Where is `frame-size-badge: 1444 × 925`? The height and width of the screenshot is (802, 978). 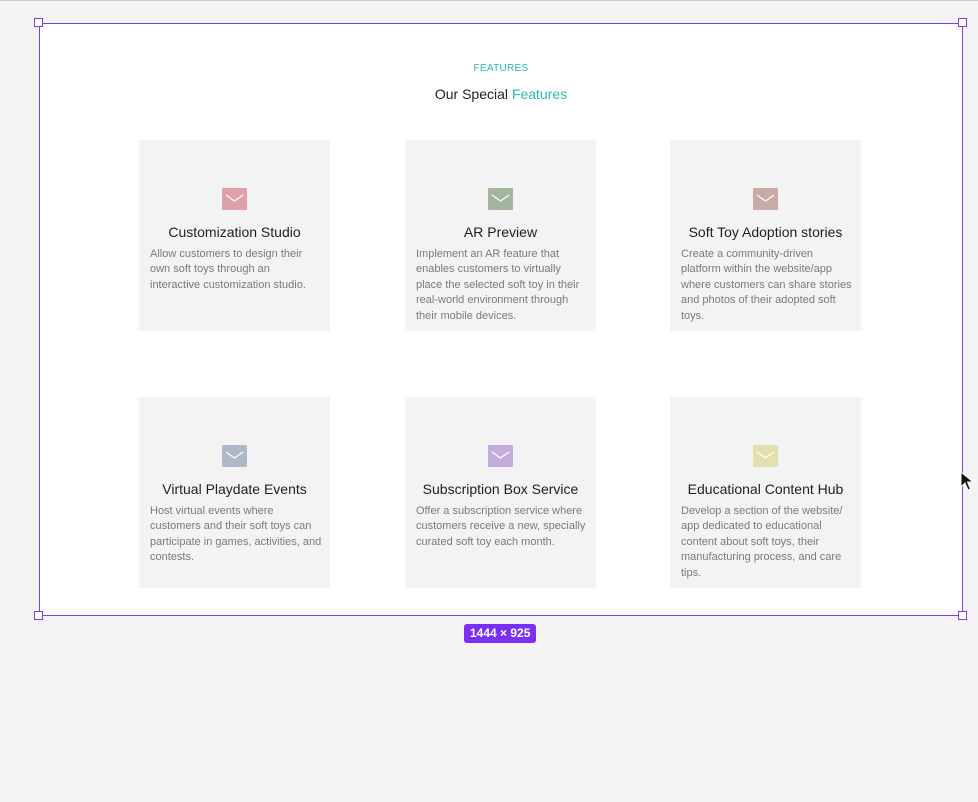
frame-size-badge: 1444 × 925 is located at coordinates (500, 633).